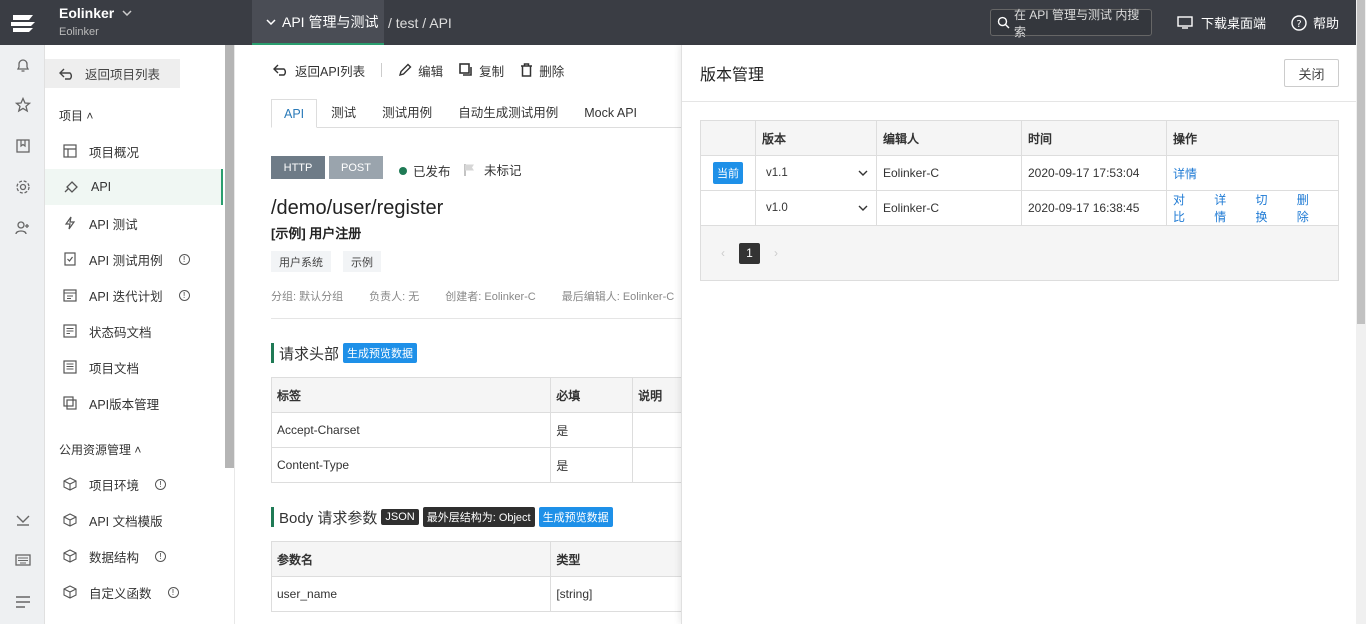 This screenshot has width=1366, height=624. I want to click on table-header-row: 参数名 类型, so click(476, 559).